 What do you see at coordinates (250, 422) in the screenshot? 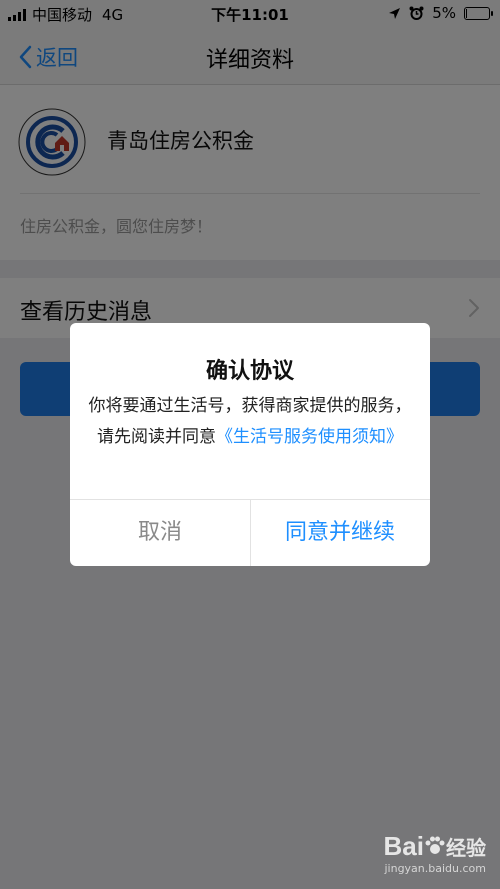
I see `dialog-message: 你将要通过生活号，获得商家提供的服务，请先阅读并同意《生活号服务使用须知》` at bounding box center [250, 422].